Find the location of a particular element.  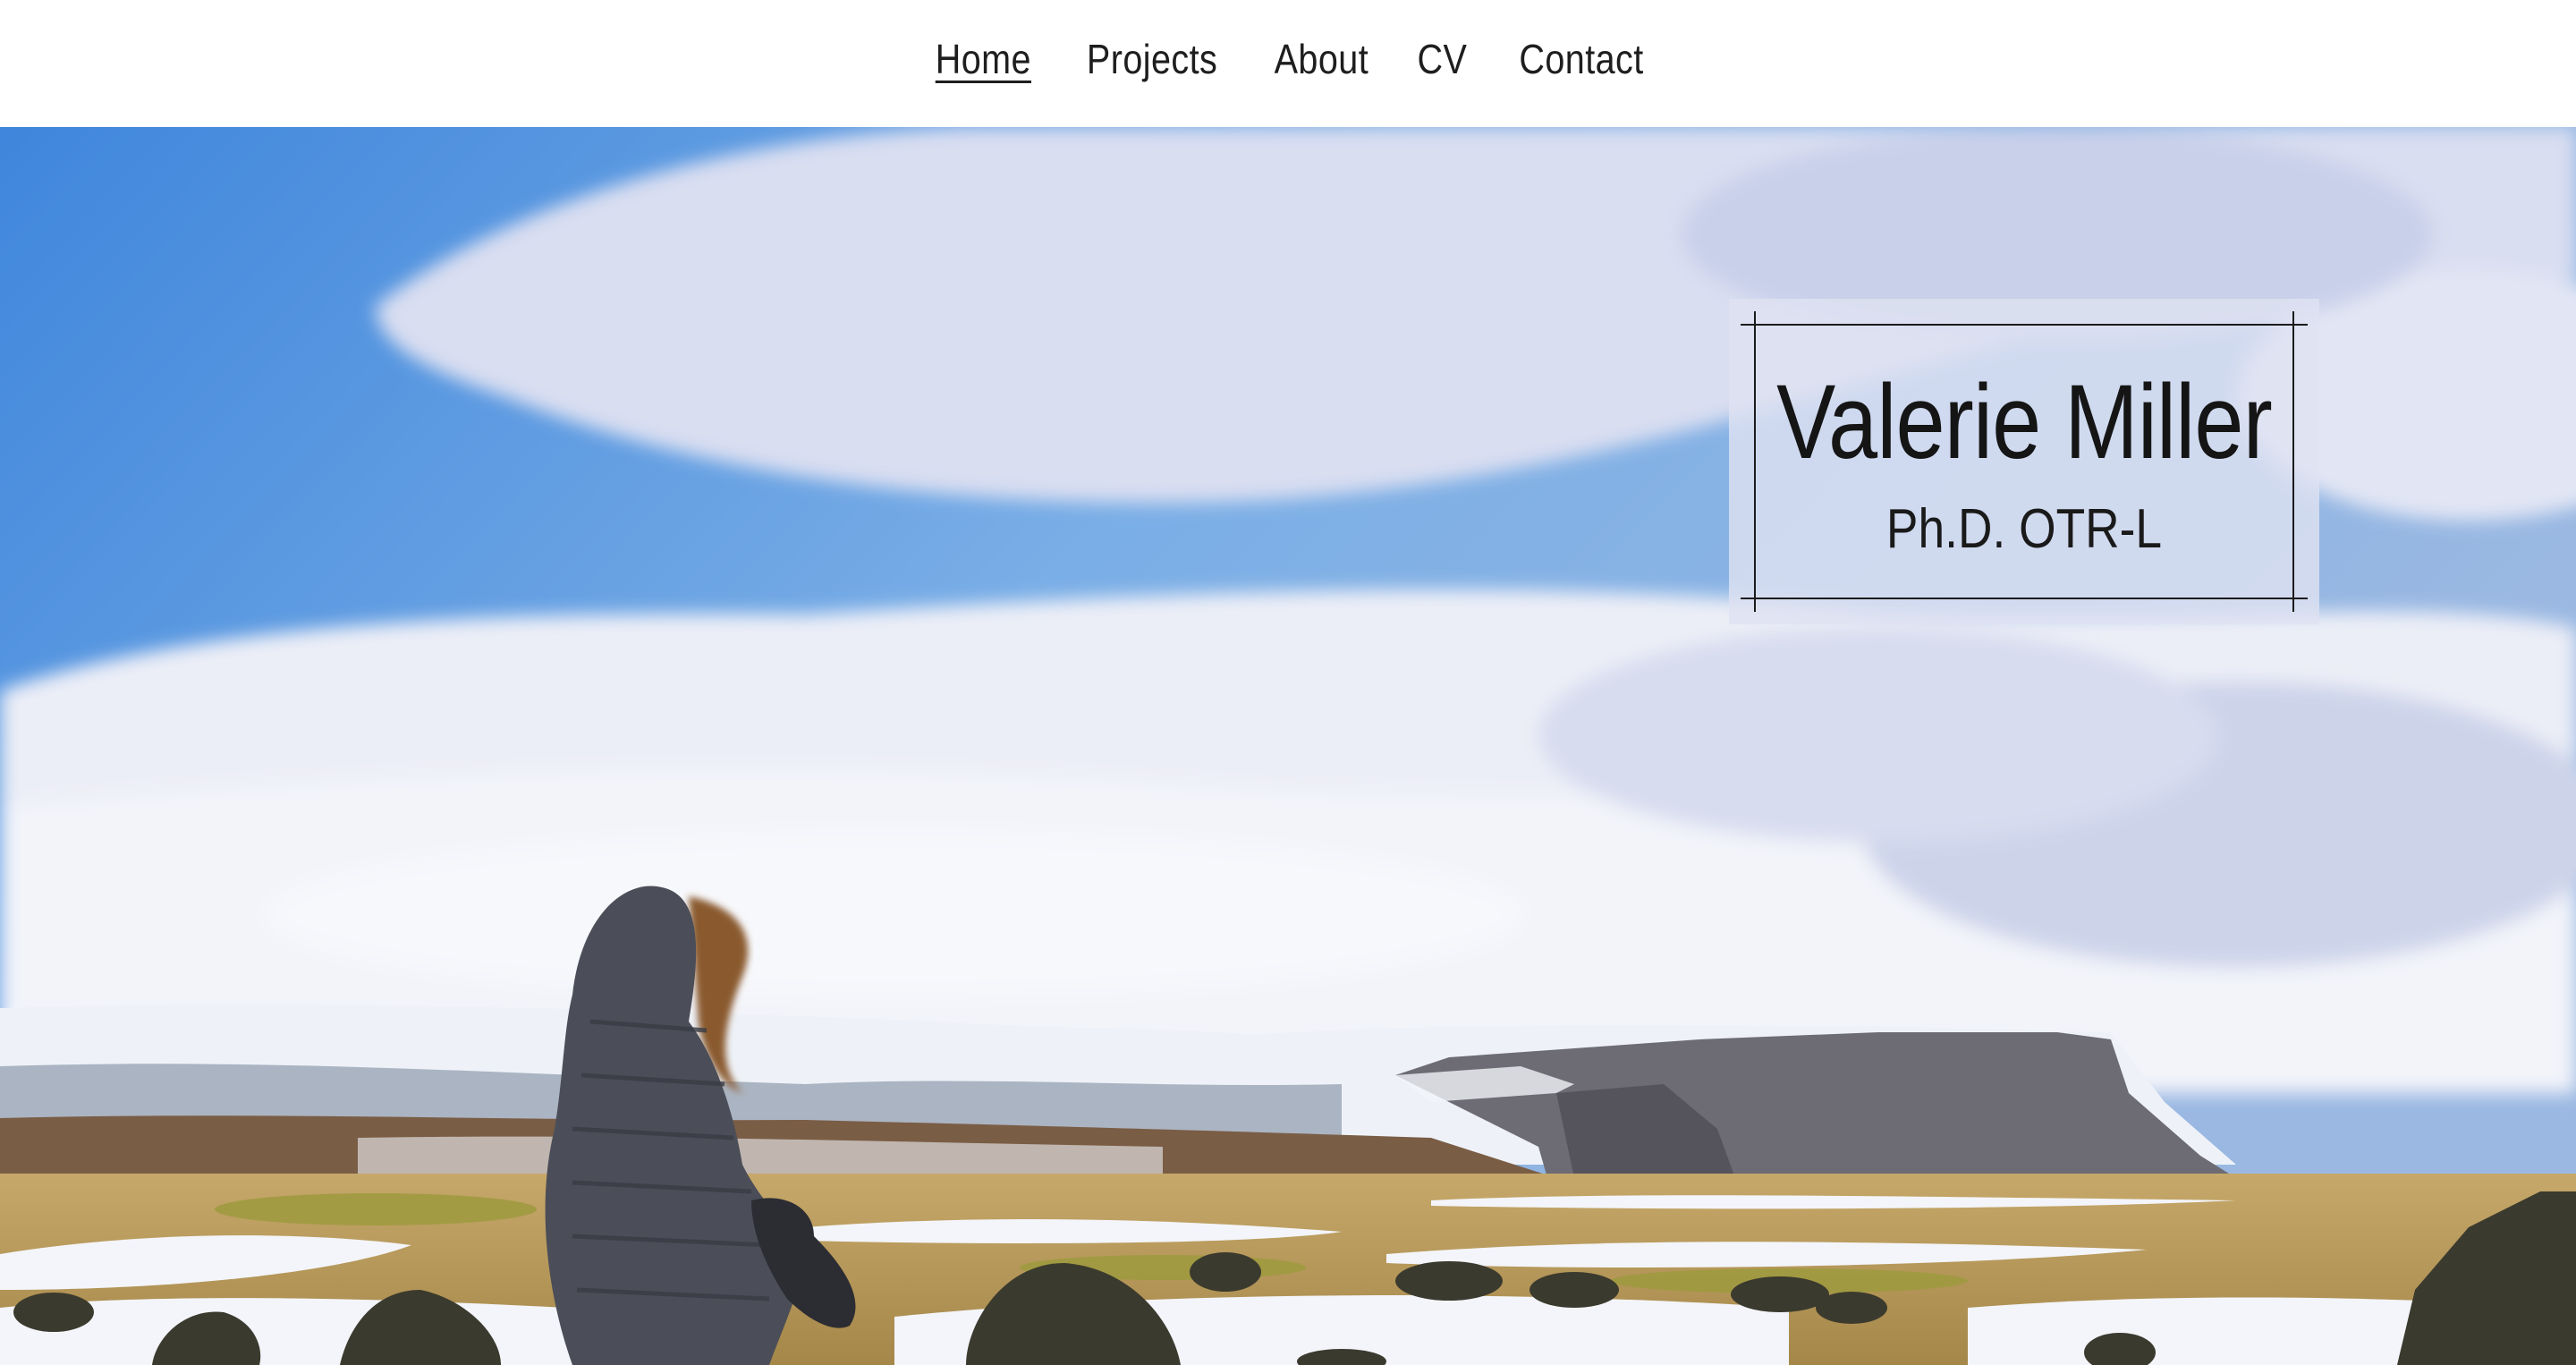

nav-cv-link: CV is located at coordinates (1443, 59).